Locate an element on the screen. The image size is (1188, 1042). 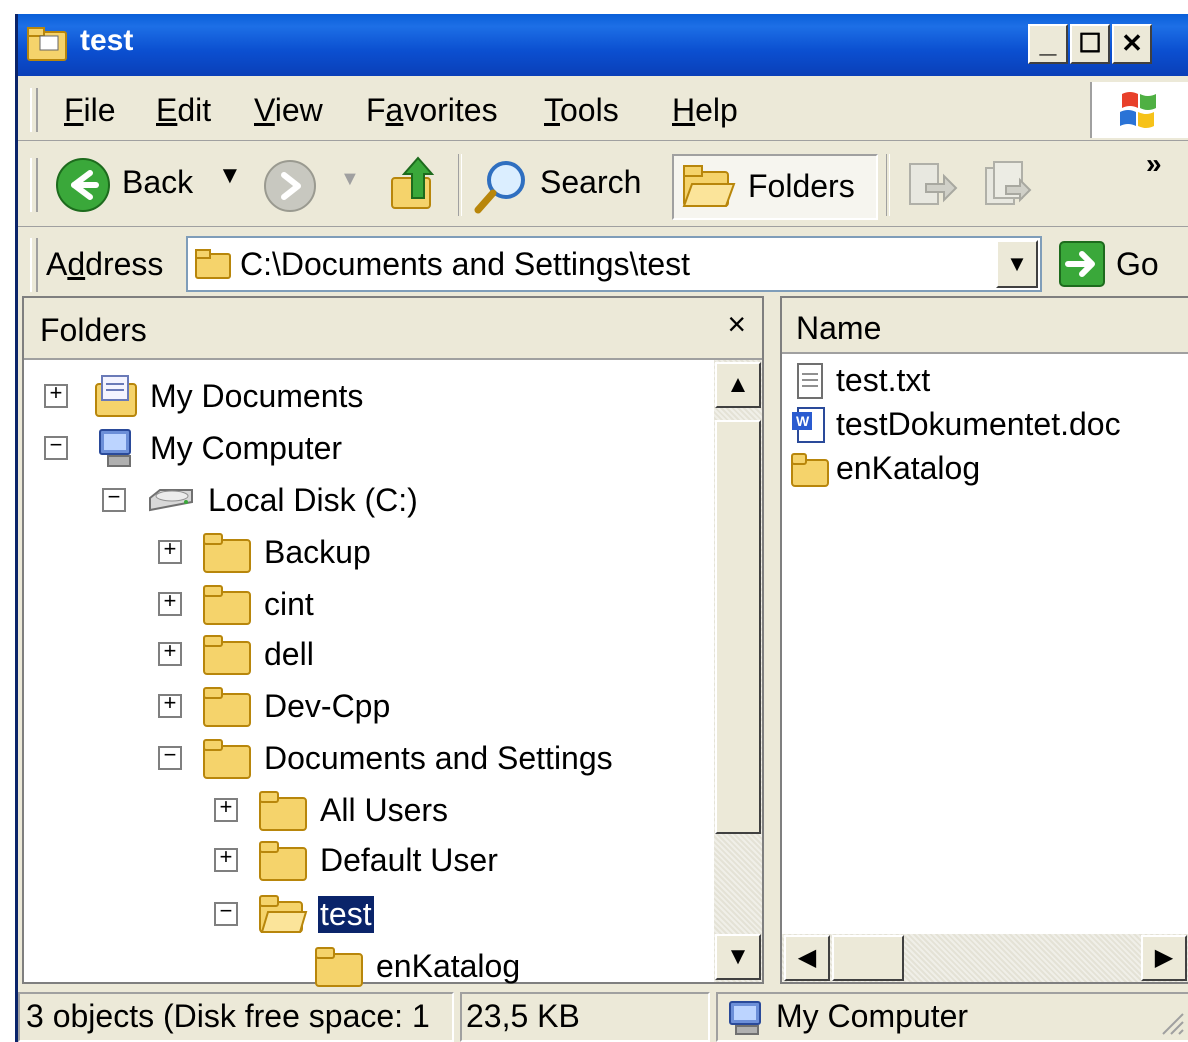
toolbar-overflow-chevron: » is located at coordinates (1154, 164).